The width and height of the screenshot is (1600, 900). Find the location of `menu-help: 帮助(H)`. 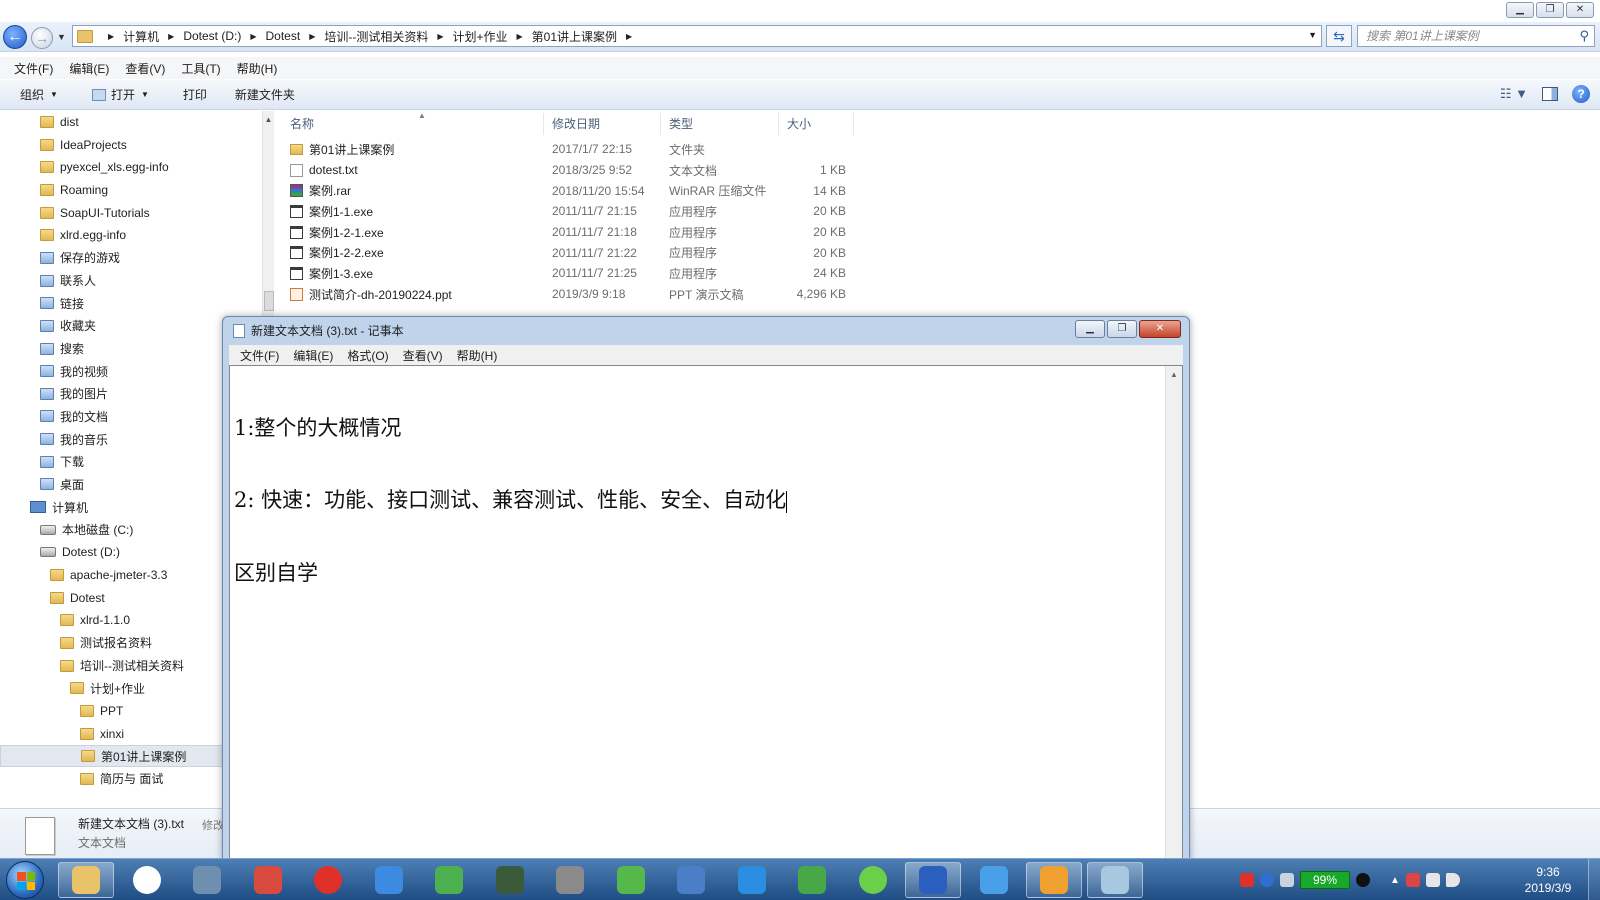

menu-help: 帮助(H) is located at coordinates (257, 68).